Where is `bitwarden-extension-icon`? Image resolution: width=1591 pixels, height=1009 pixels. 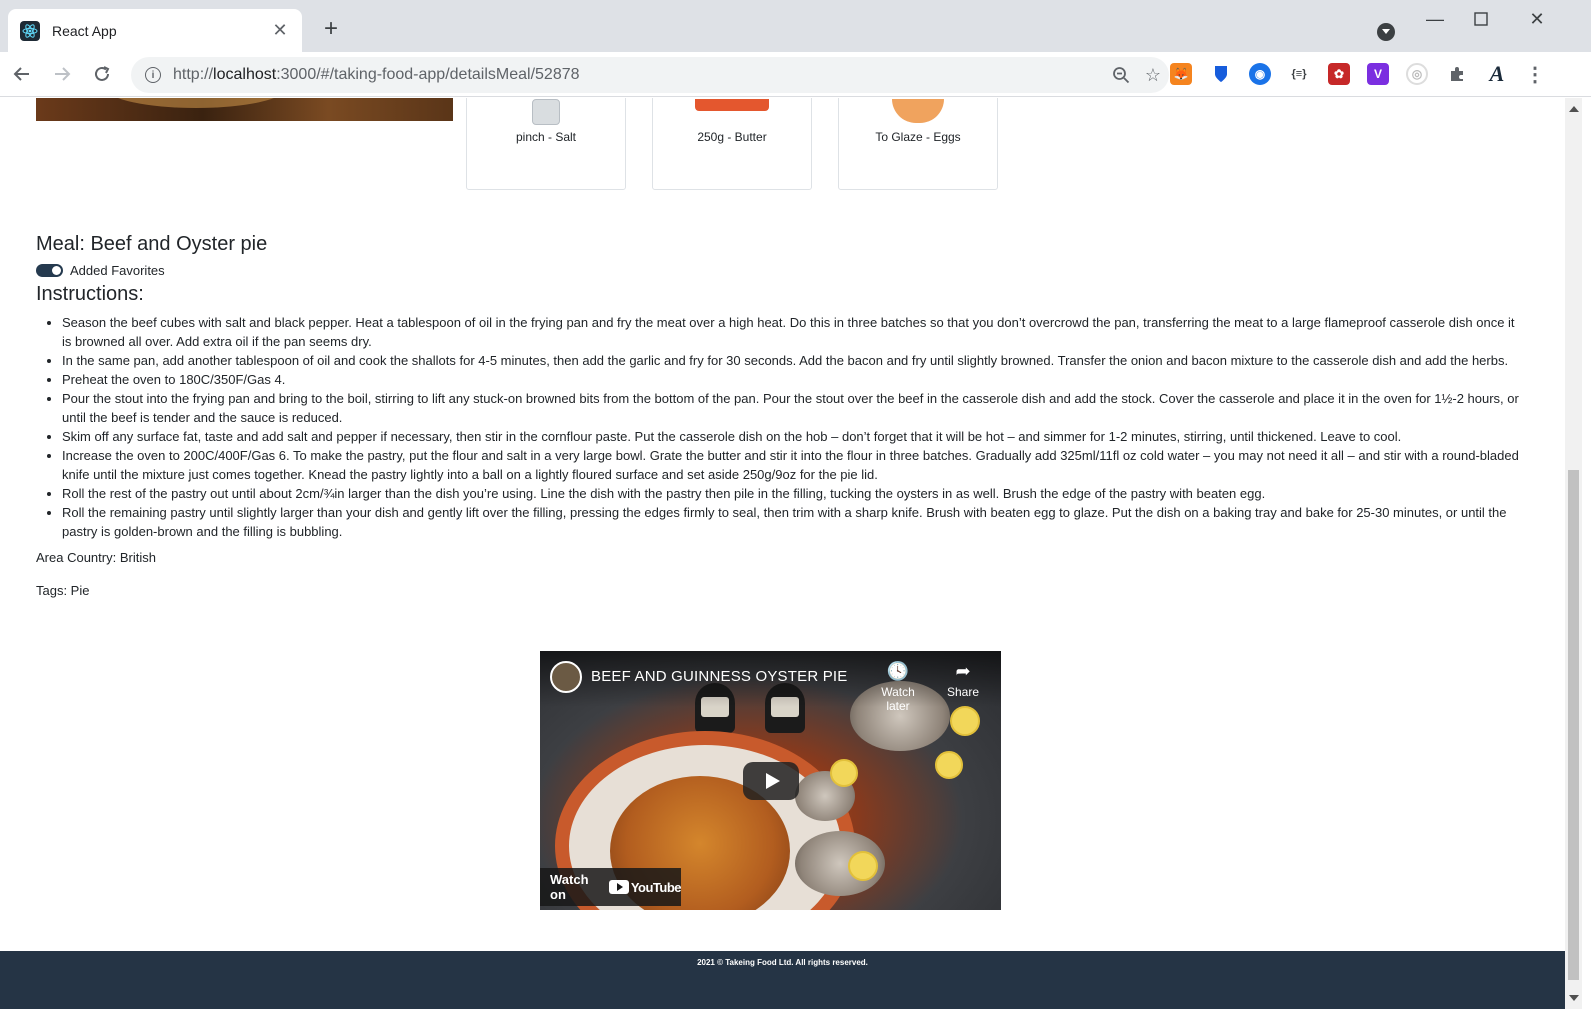
bitwarden-extension-icon is located at coordinates (1221, 74).